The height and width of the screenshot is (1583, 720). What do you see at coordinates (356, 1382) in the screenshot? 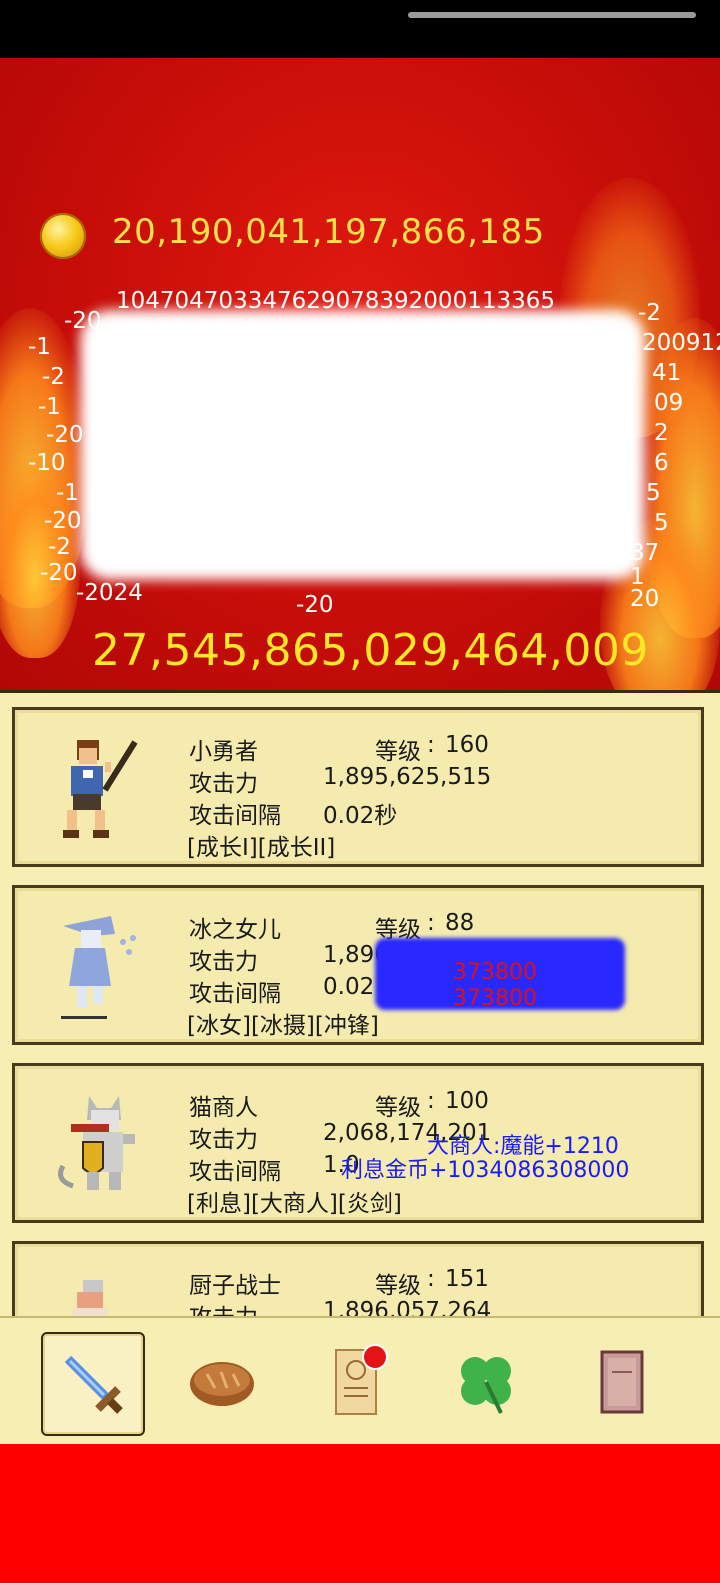
I see `nav-scroll-button` at bounding box center [356, 1382].